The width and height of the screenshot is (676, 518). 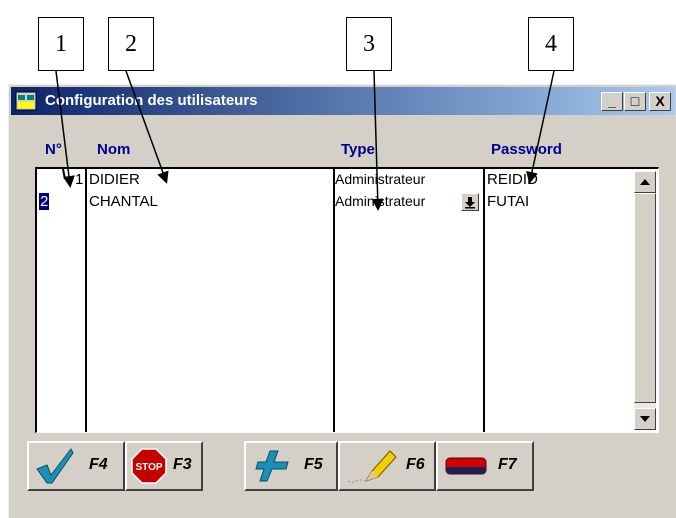 What do you see at coordinates (63, 174) in the screenshot?
I see `callout-arrows` at bounding box center [63, 174].